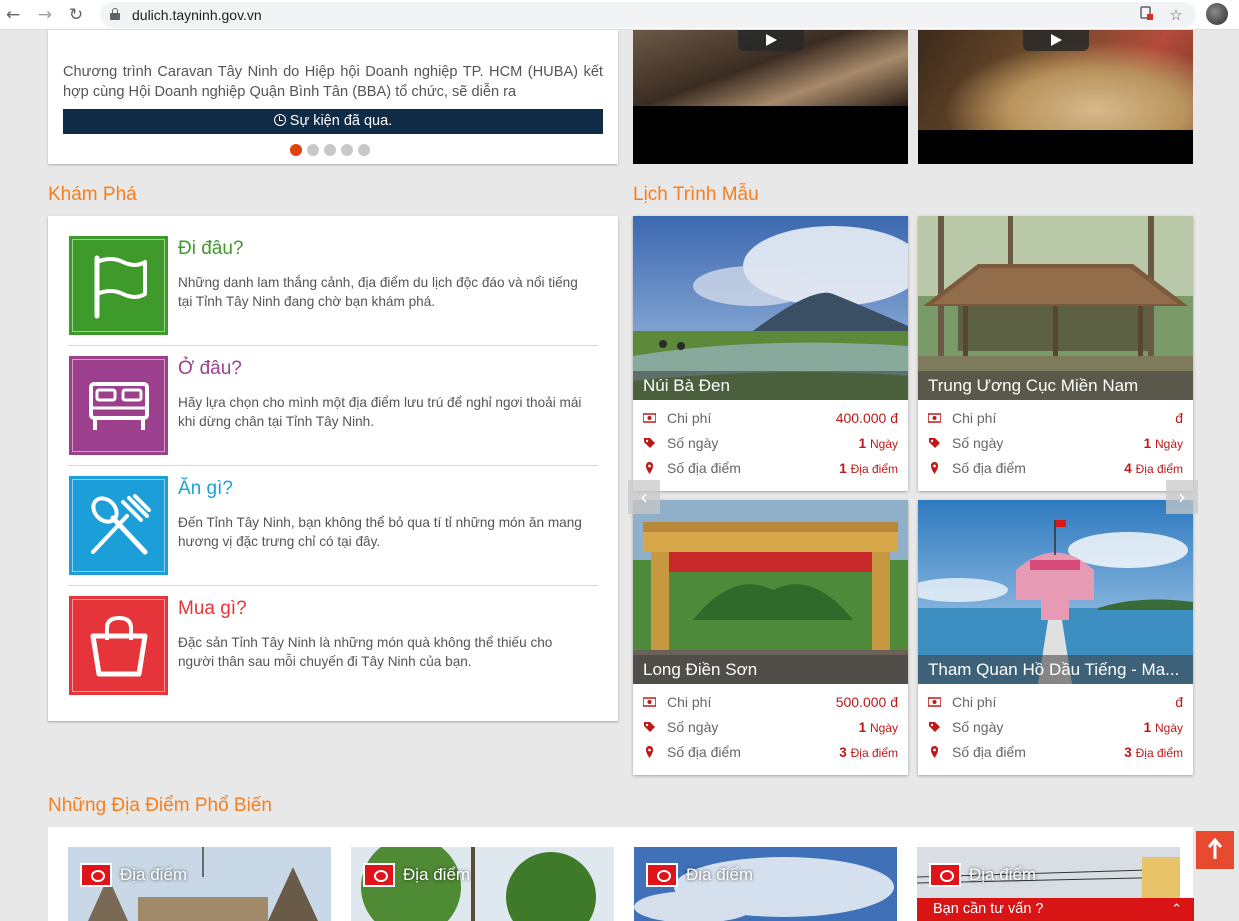  Describe the element at coordinates (160, 805) in the screenshot. I see `popular-section-title: Những Địa Điểm Phổ Biến` at that location.